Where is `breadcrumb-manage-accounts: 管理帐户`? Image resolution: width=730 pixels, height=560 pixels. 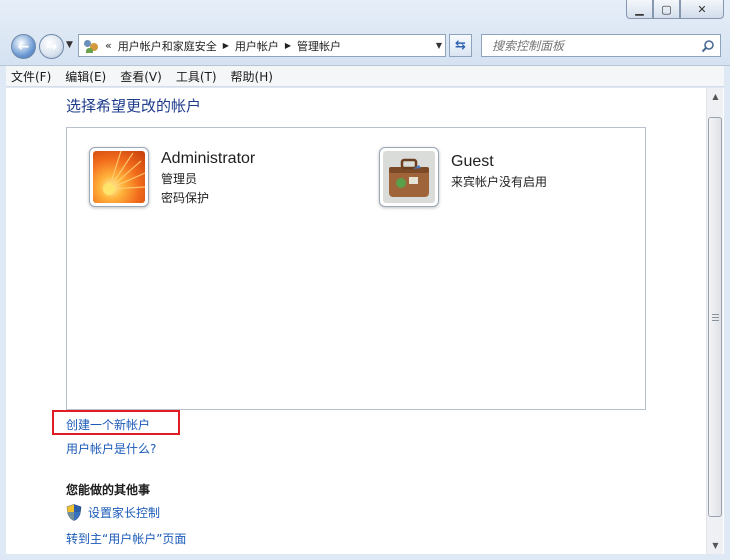 breadcrumb-manage-accounts: 管理帐户 is located at coordinates (319, 46).